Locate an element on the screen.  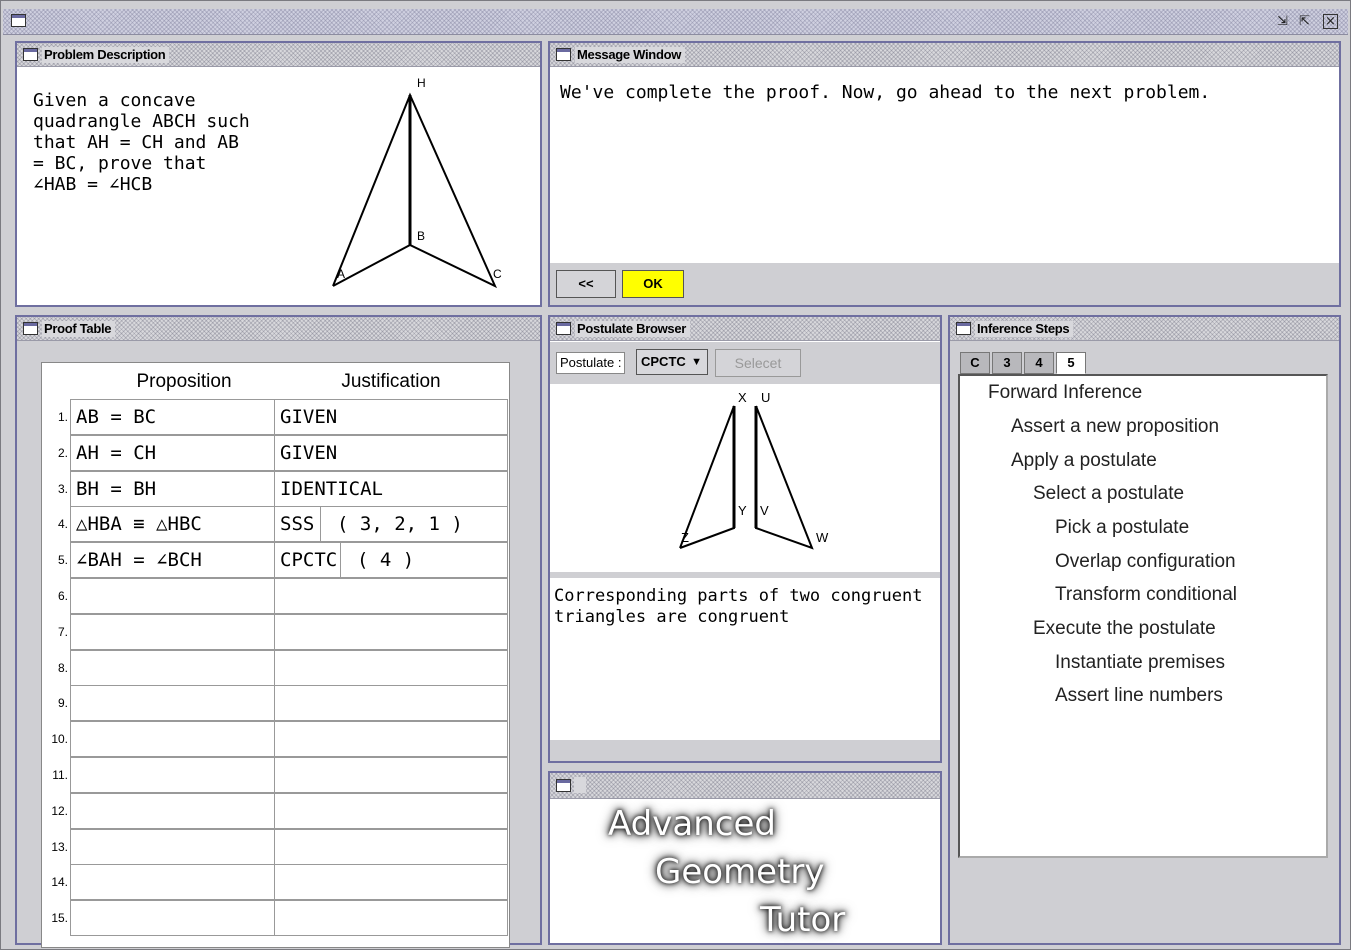
justification-header: Justification is located at coordinates (391, 381).